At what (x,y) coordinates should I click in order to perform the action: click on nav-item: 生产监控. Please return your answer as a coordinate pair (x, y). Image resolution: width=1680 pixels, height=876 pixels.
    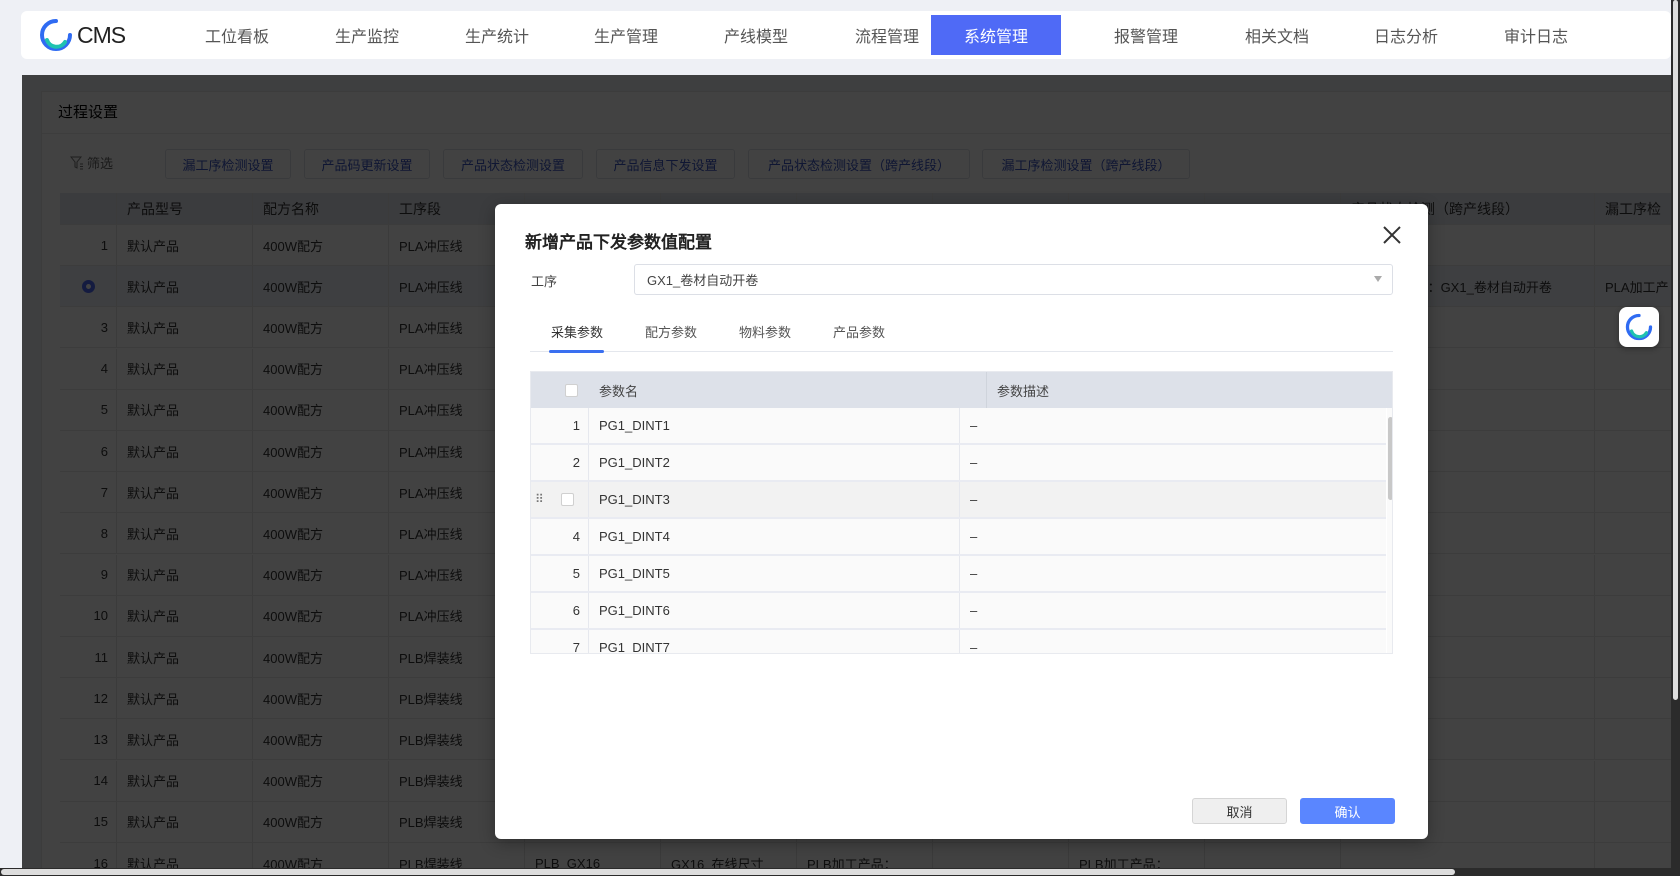
    Looking at the image, I should click on (367, 35).